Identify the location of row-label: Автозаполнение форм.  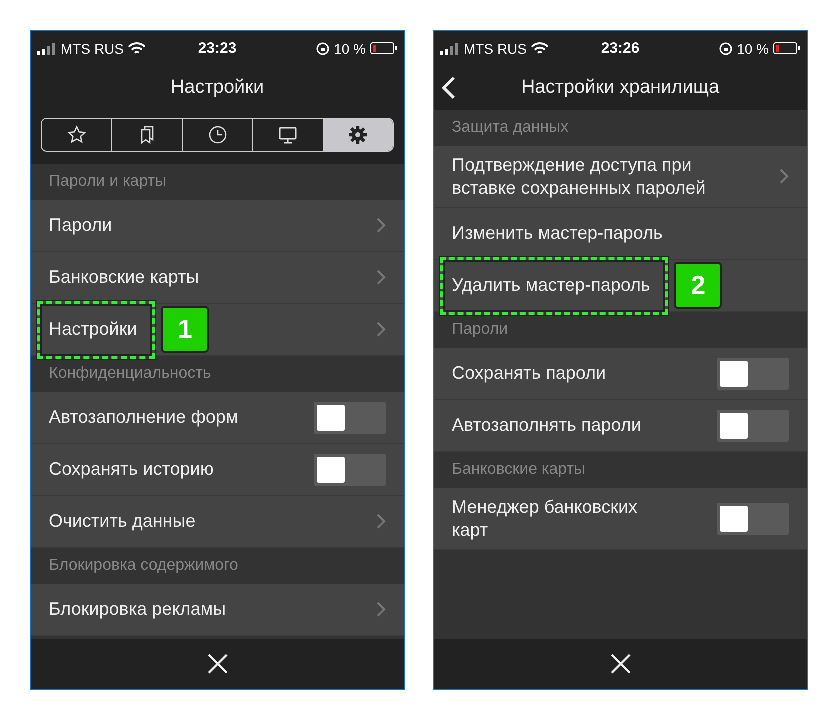
(143, 417).